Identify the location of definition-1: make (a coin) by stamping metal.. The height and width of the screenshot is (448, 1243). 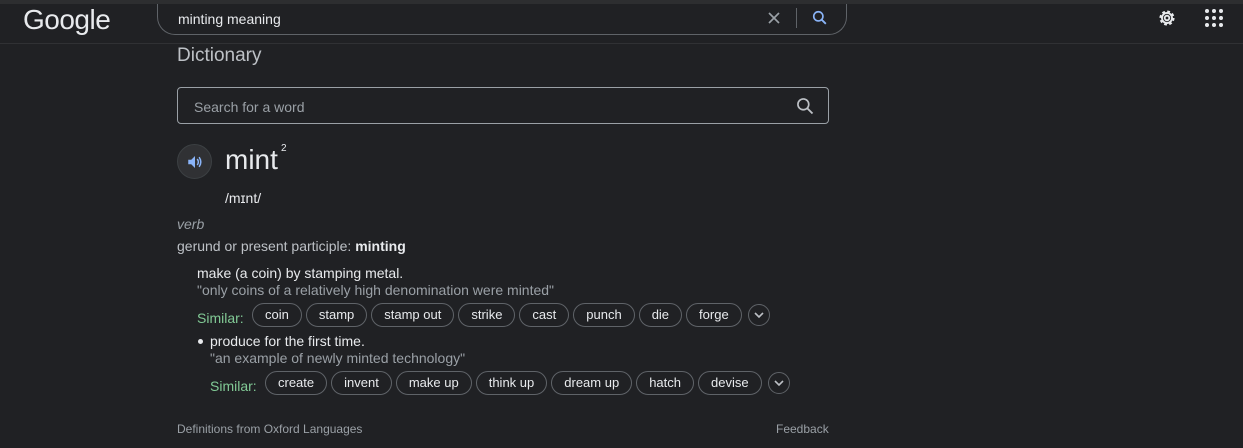
(300, 273).